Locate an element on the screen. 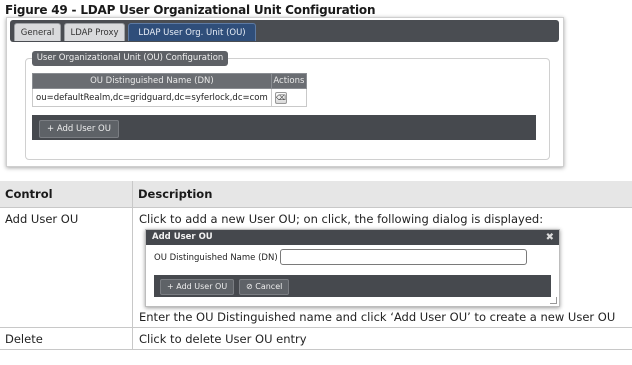 Image resolution: width=632 pixels, height=365 pixels. ou-dn-label: OU Distinguished Name (DN) is located at coordinates (216, 258).